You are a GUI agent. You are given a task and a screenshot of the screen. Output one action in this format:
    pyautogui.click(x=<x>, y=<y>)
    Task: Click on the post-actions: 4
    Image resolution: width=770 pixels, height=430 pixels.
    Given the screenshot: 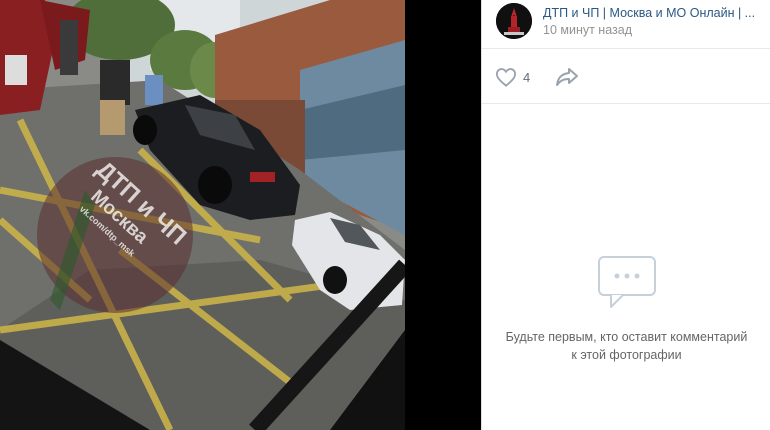 What is the action you would take?
    pyautogui.click(x=626, y=76)
    